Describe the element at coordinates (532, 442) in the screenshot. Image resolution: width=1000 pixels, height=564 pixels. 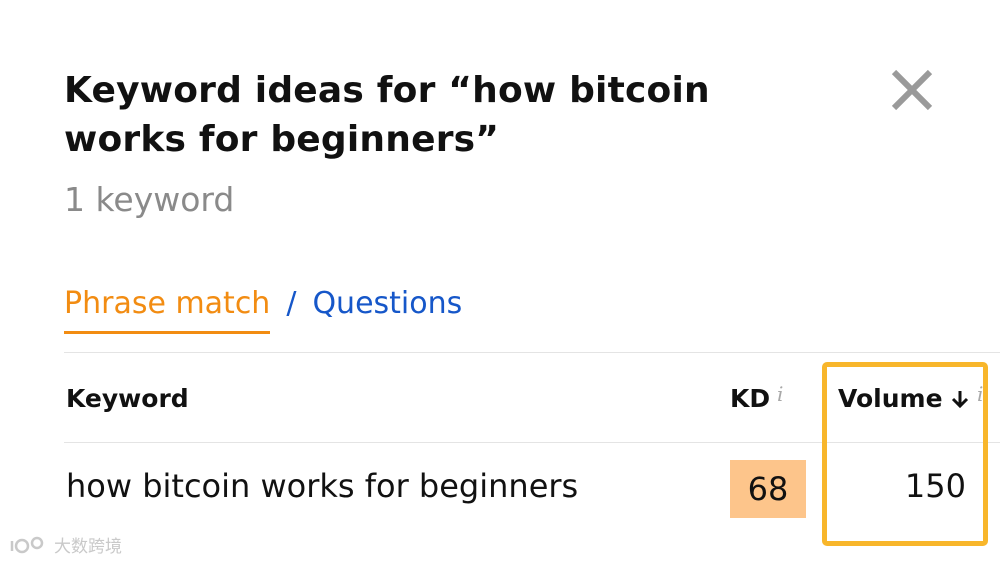
I see `header-divider` at that location.